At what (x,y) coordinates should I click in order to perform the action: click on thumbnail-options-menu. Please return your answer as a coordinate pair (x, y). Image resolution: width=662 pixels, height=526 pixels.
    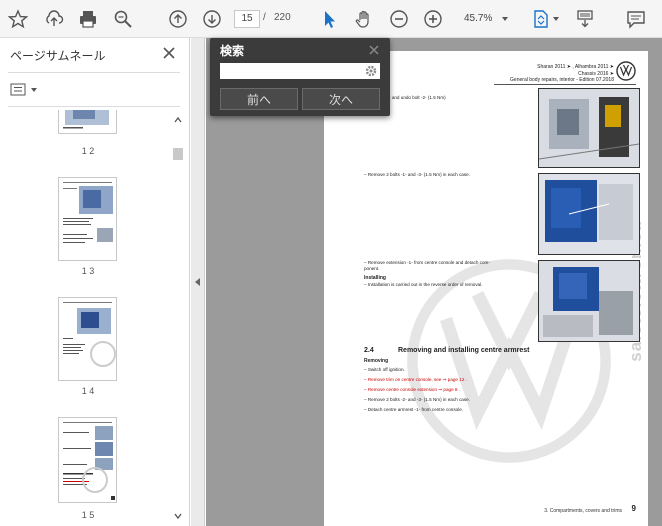
    Looking at the image, I should click on (26, 90).